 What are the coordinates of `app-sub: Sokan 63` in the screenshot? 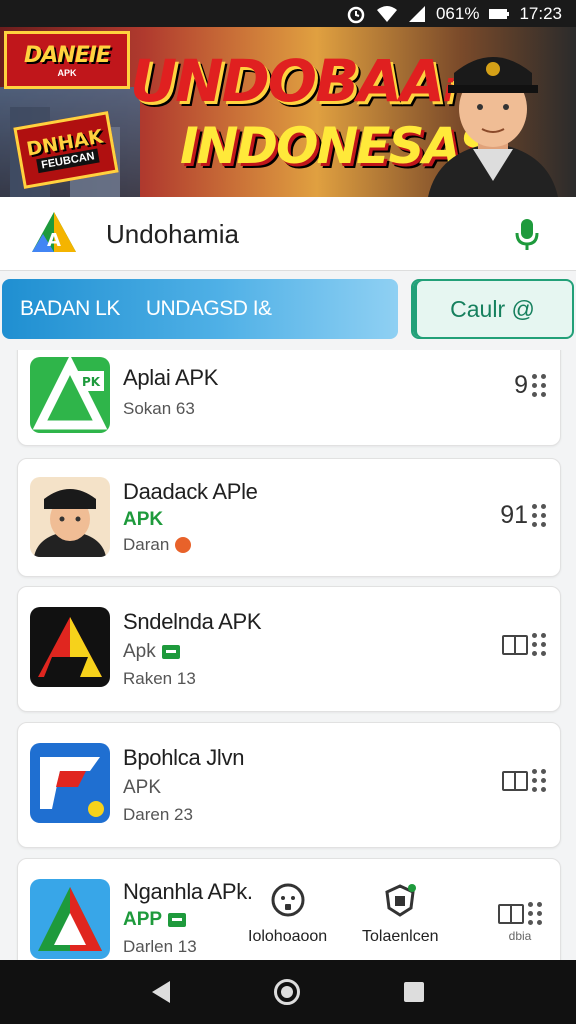 It's located at (159, 408).